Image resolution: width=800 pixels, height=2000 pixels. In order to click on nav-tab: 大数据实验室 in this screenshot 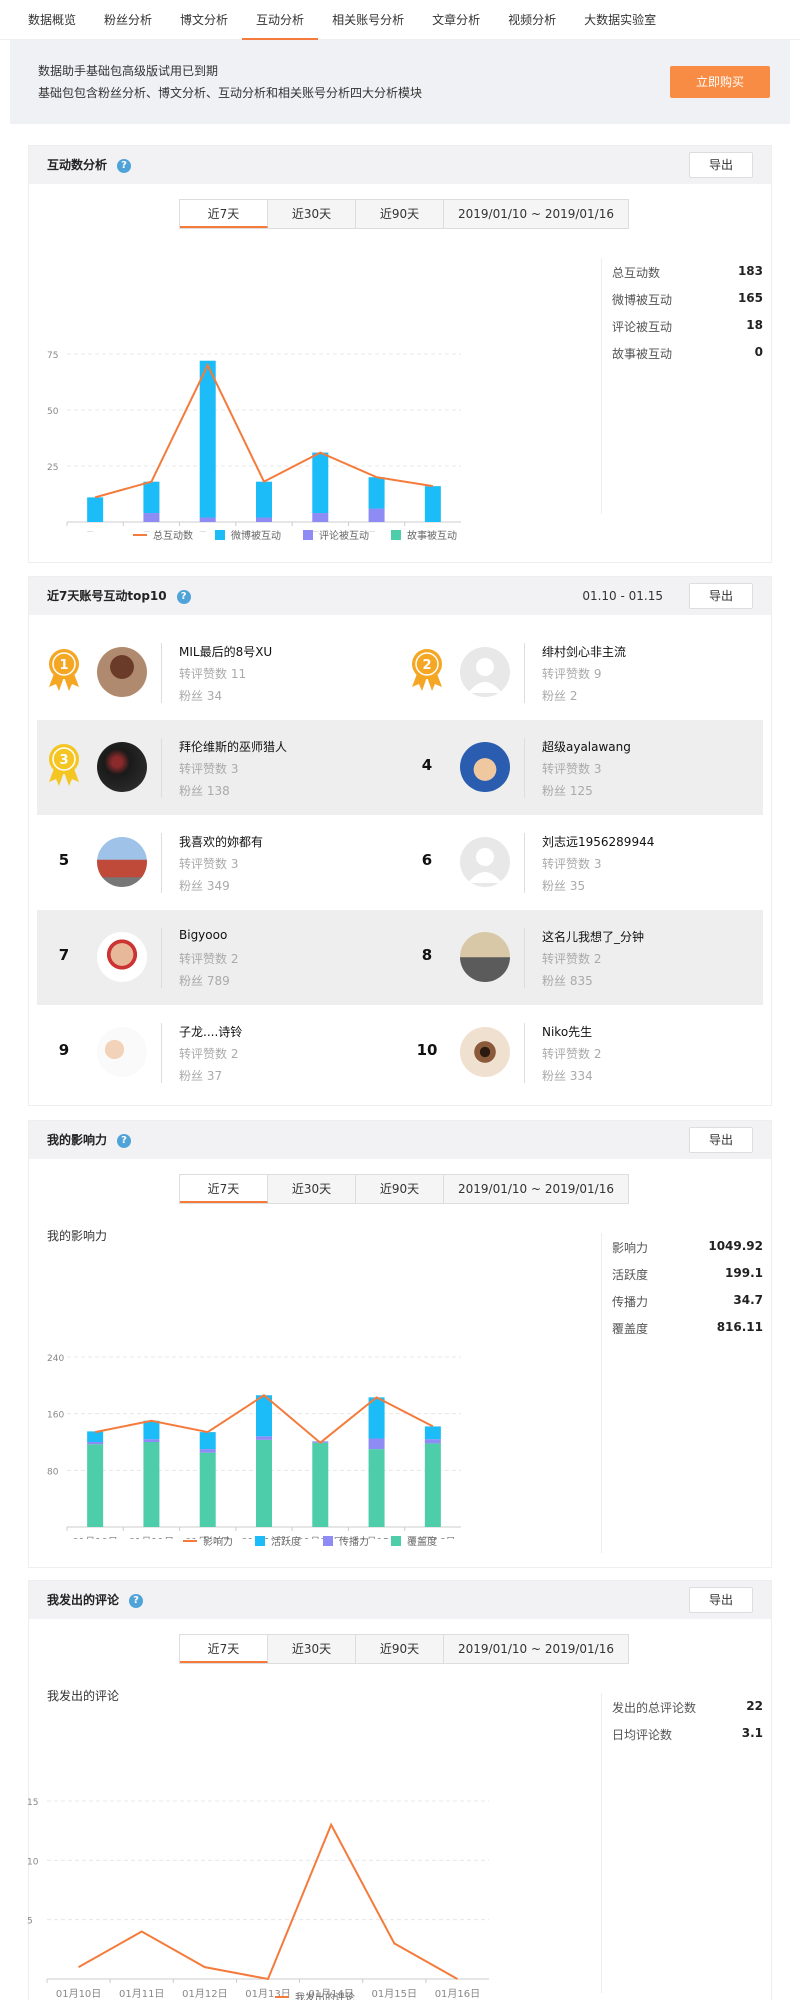, I will do `click(620, 20)`.